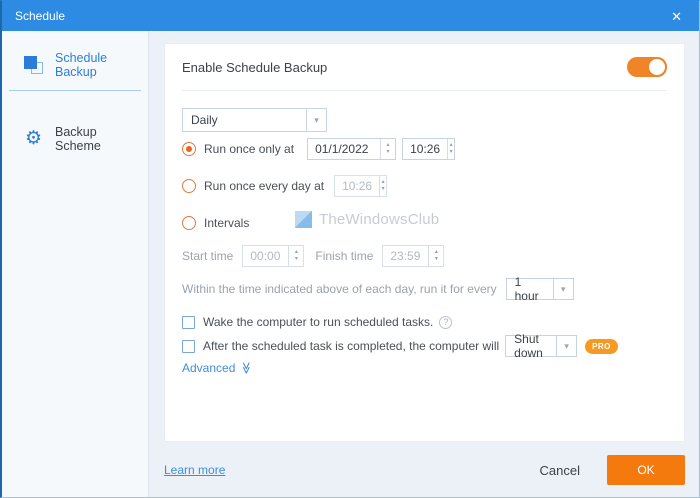 Image resolution: width=700 pixels, height=498 pixels. I want to click on enable-label: Enable Schedule Backup, so click(255, 67).